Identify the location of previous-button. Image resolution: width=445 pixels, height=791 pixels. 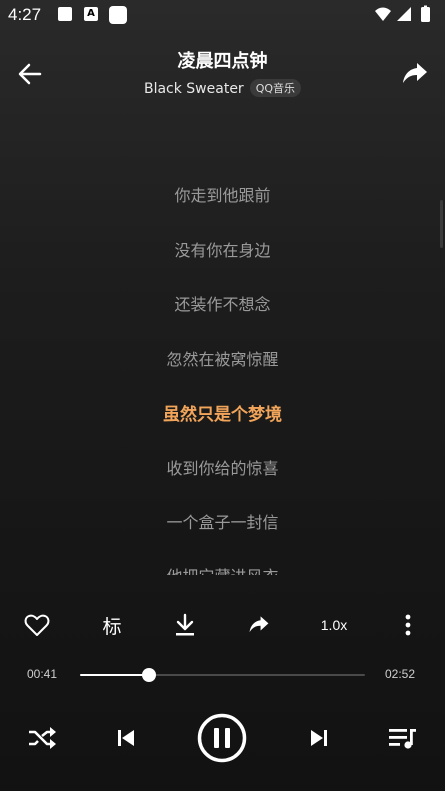
(126, 738).